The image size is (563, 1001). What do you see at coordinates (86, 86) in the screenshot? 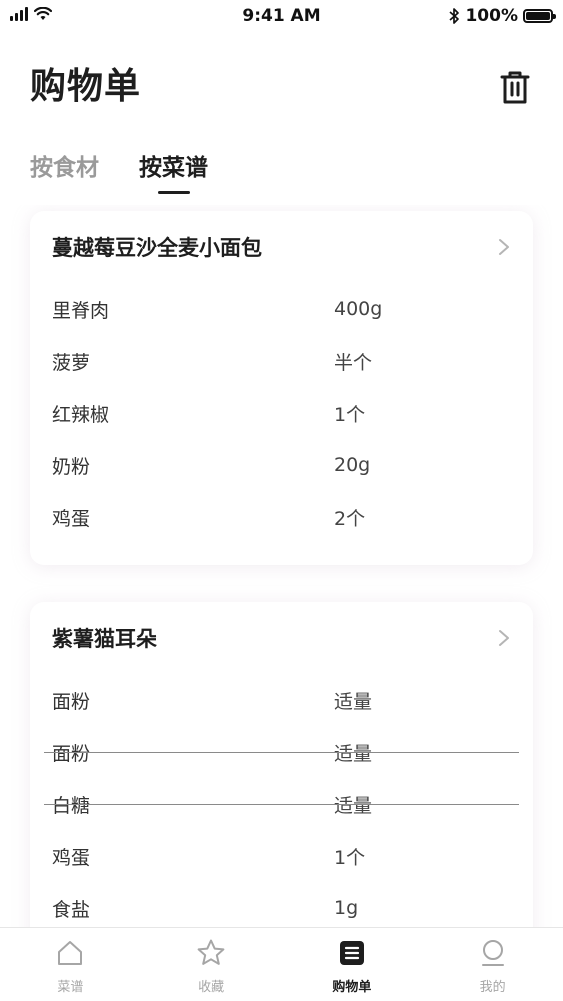
I see `page-title: 购物单` at bounding box center [86, 86].